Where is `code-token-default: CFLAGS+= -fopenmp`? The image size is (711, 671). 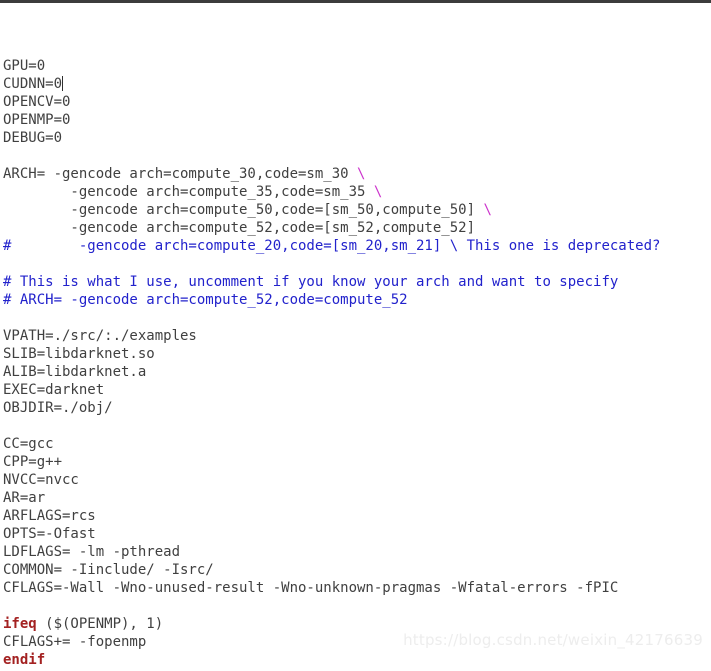
code-token-default: CFLAGS+= -fopenmp is located at coordinates (75, 642).